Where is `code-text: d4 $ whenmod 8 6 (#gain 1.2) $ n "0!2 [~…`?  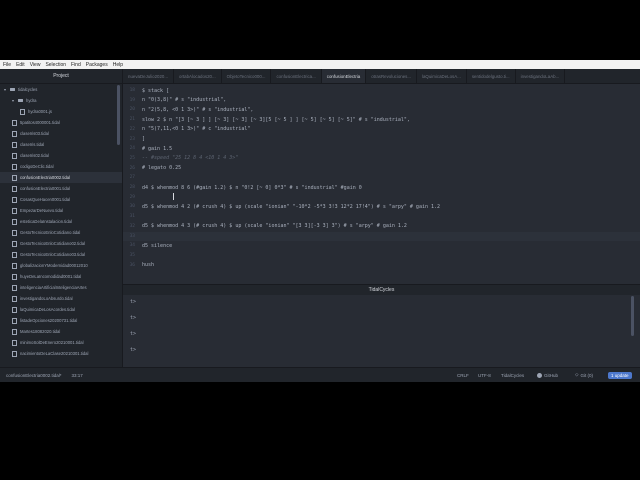
code-text: d4 $ whenmod 8 6 (#gain 1.2) $ n "0!2 [~… is located at coordinates (252, 187).